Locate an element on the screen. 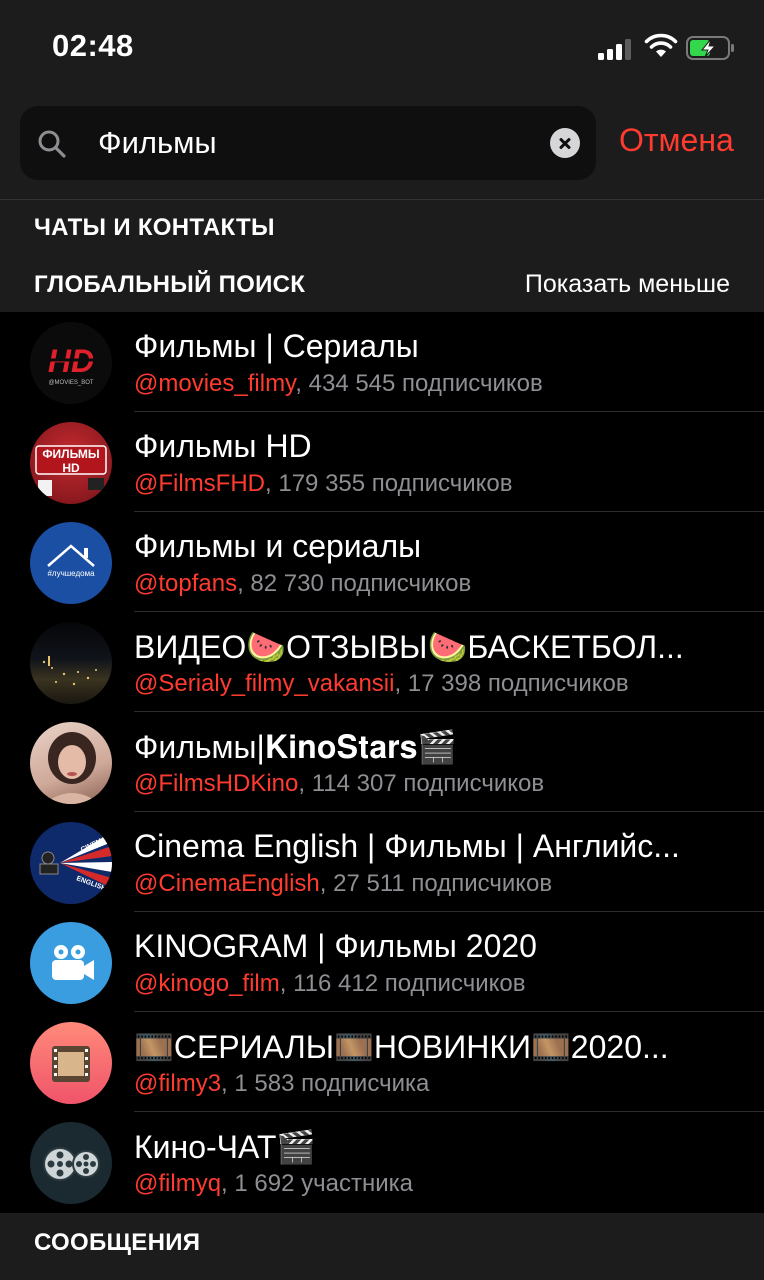  messages-header: СООБЩЕНИЯ is located at coordinates (382, 1246).